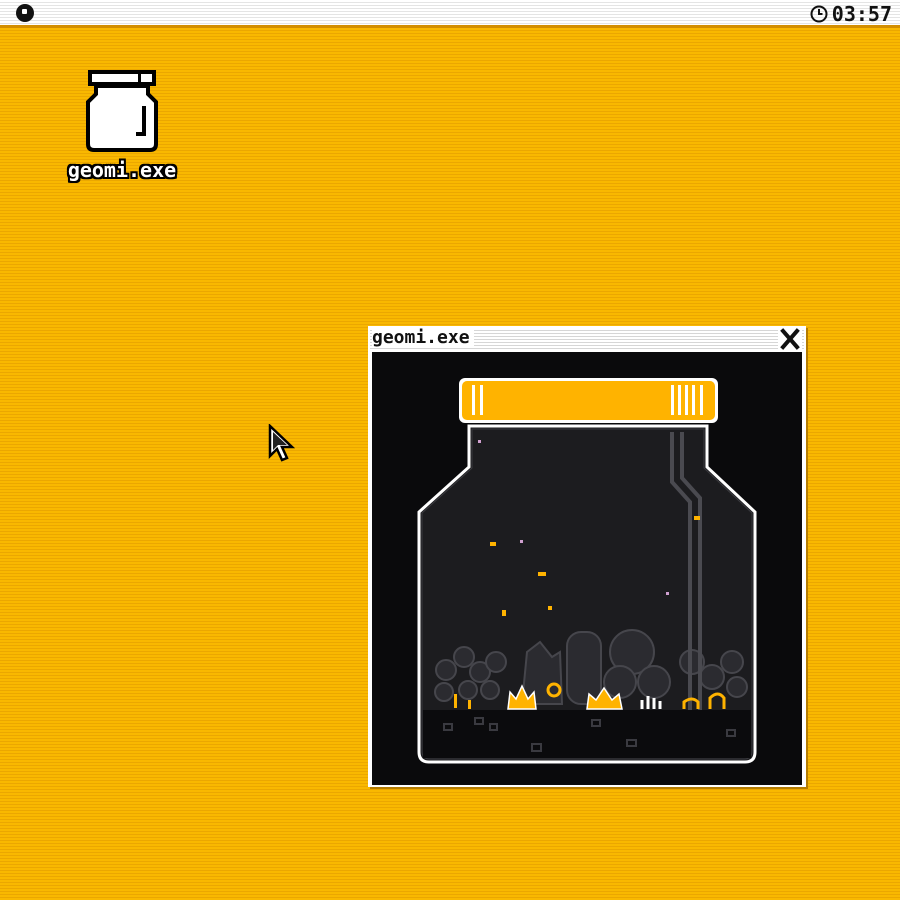 The image size is (900, 900). I want to click on window-title: geomi.exe, so click(423, 338).